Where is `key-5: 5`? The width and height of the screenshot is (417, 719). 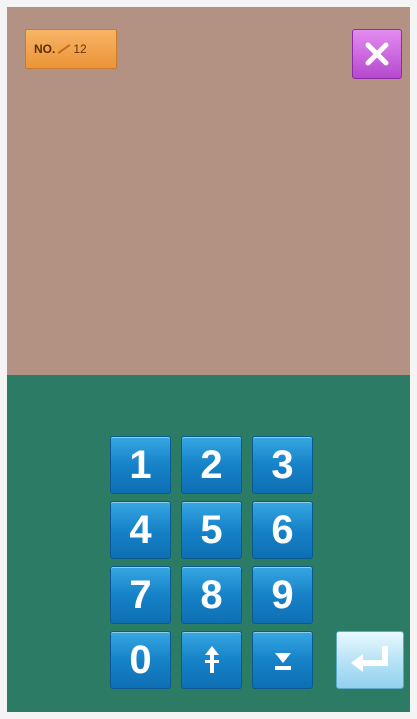 key-5: 5 is located at coordinates (211, 530).